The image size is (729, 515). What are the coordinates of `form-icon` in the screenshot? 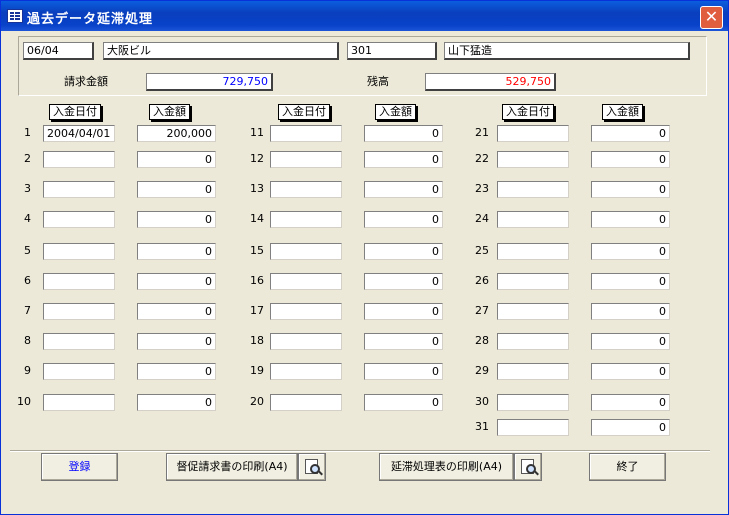 It's located at (15, 16).